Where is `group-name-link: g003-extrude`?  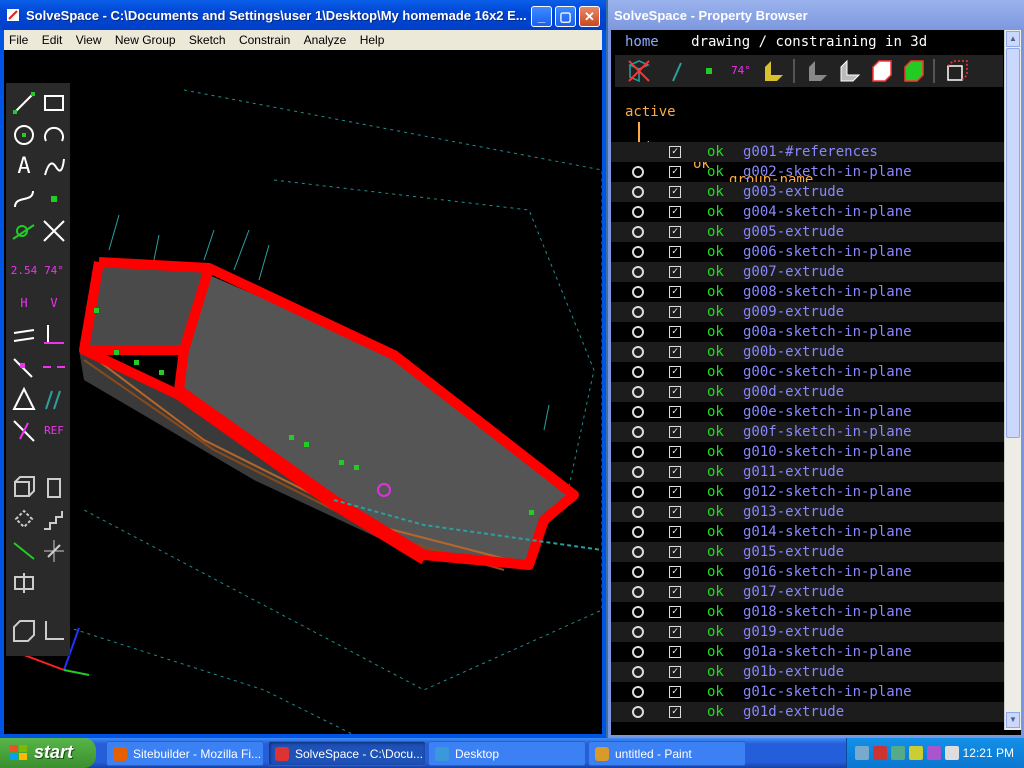 group-name-link: g003-extrude is located at coordinates (793, 192).